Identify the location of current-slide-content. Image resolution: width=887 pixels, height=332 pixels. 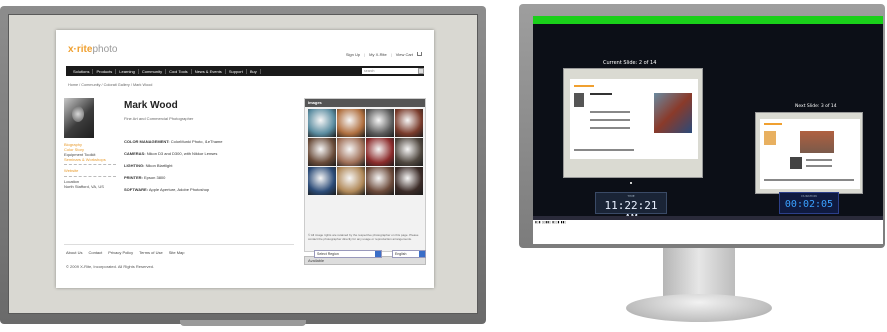
(634, 119).